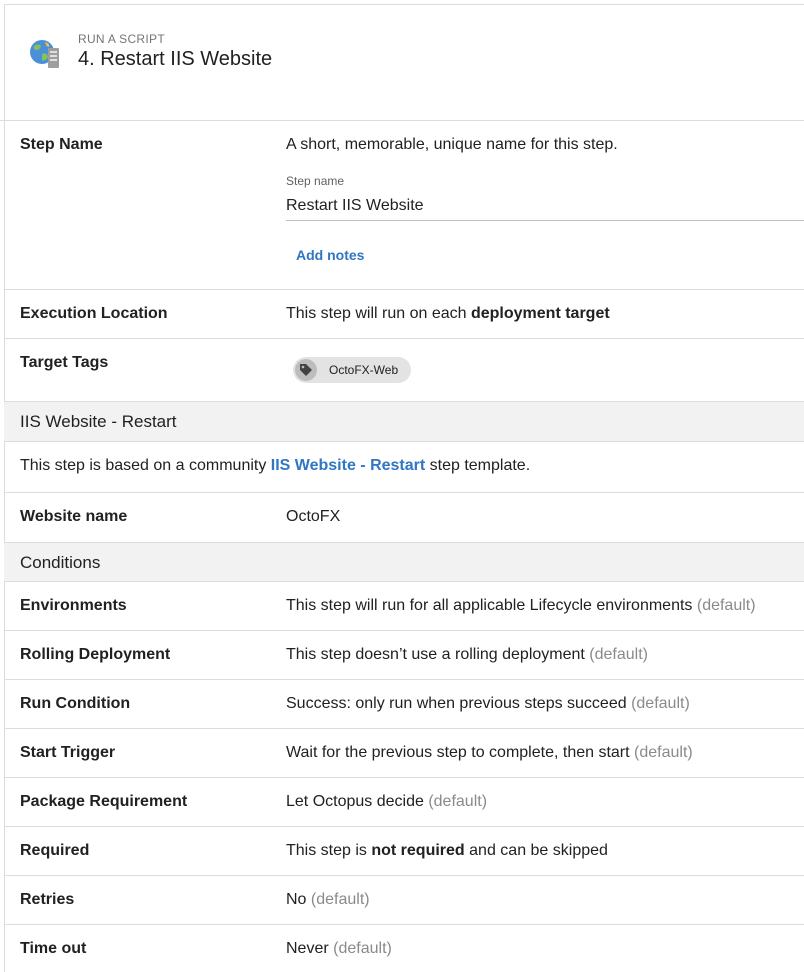 The width and height of the screenshot is (804, 972). I want to click on required-label: Required, so click(55, 850).